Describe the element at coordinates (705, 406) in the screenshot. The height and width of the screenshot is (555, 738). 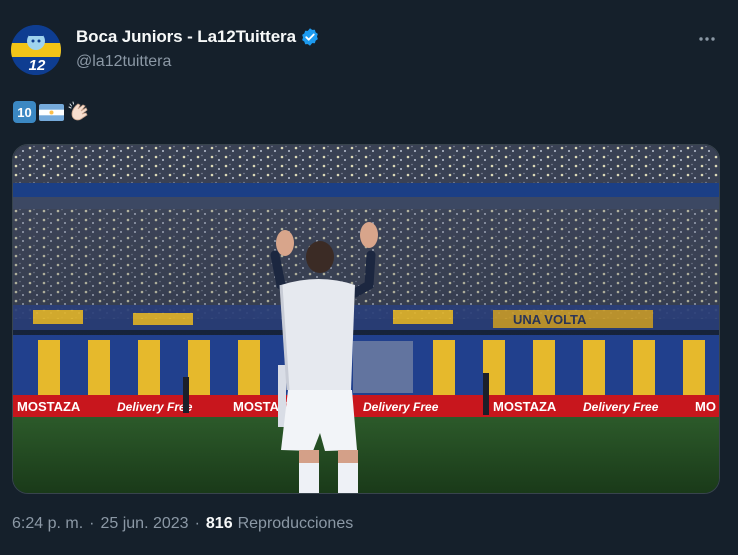
I see `ad-board-text-7: MO` at that location.